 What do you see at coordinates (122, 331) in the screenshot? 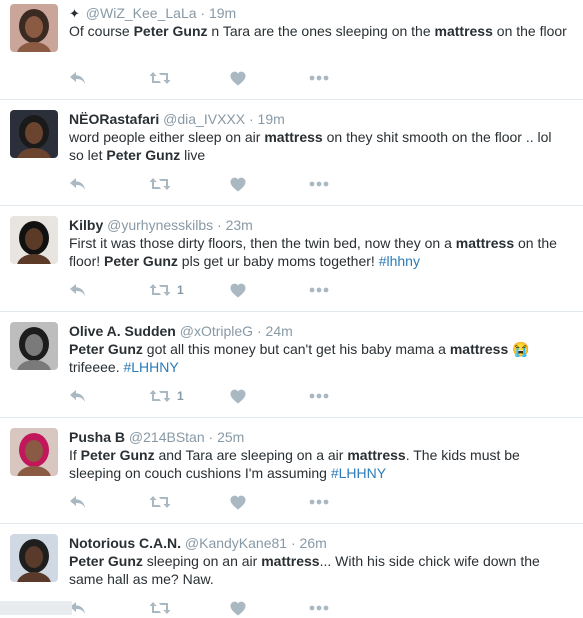
I see `user-display-name: Olive A. Sudden` at bounding box center [122, 331].